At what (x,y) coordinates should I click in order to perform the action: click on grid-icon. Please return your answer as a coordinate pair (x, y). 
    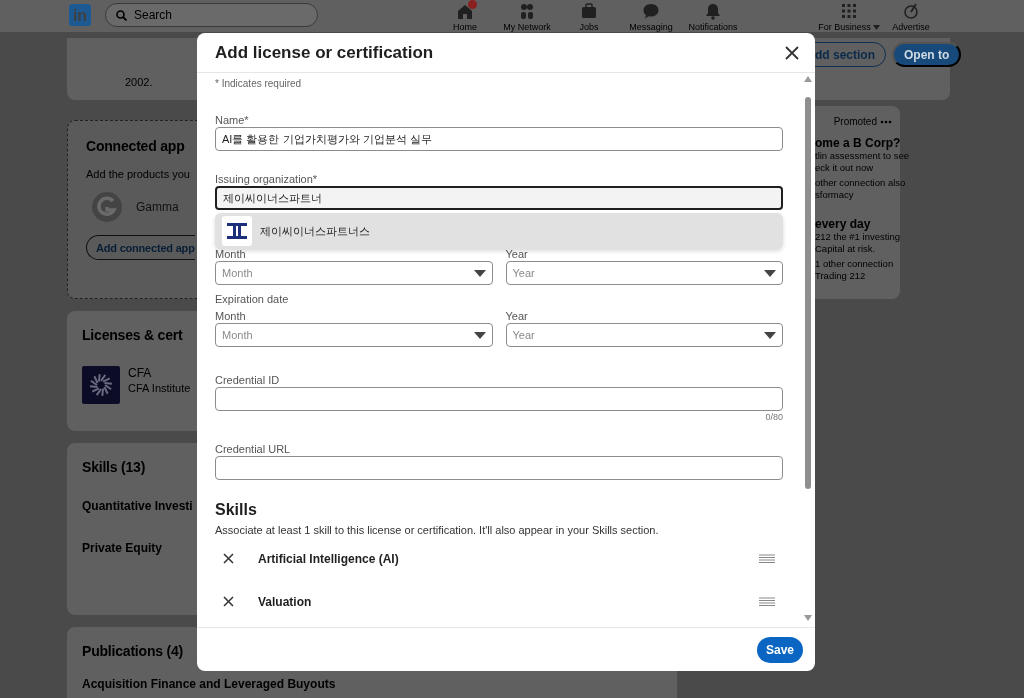
    Looking at the image, I should click on (849, 11).